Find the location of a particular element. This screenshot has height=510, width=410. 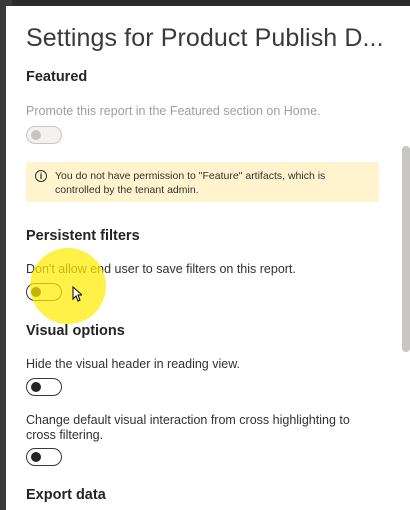

featured-toggle is located at coordinates (44, 135).